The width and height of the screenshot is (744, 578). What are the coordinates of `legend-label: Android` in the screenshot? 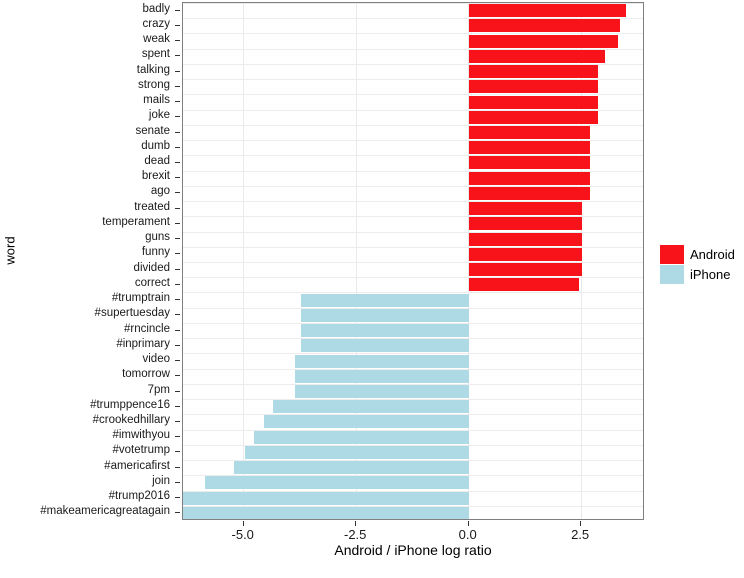 It's located at (712, 254).